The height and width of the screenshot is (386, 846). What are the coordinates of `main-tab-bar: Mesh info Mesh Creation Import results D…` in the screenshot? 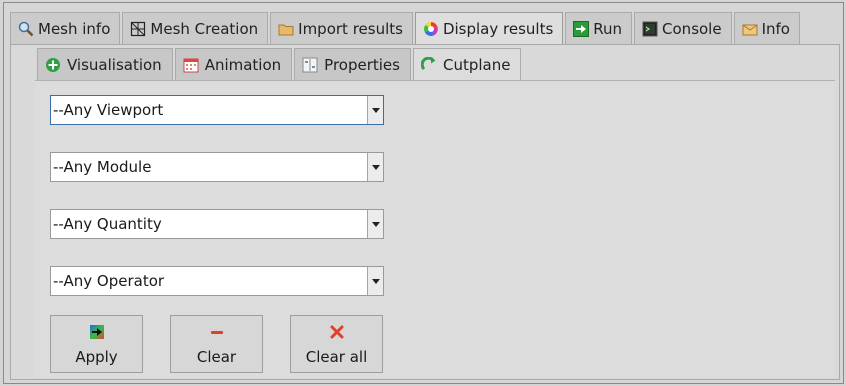 It's located at (406, 28).